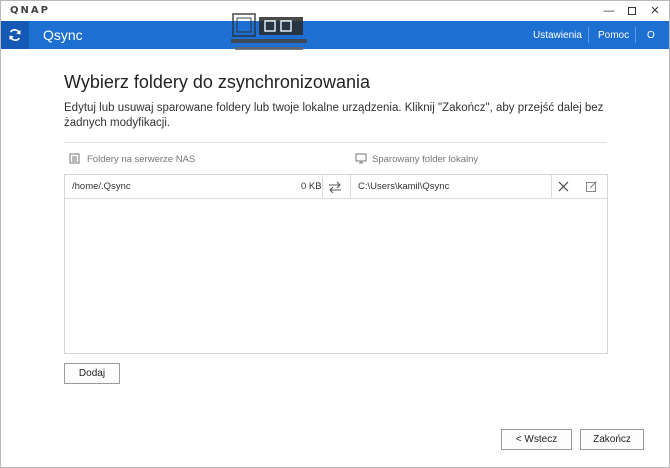 Image resolution: width=670 pixels, height=468 pixels. Describe the element at coordinates (101, 186) in the screenshot. I see `nas-folder-path: /home/.Qsync` at that location.